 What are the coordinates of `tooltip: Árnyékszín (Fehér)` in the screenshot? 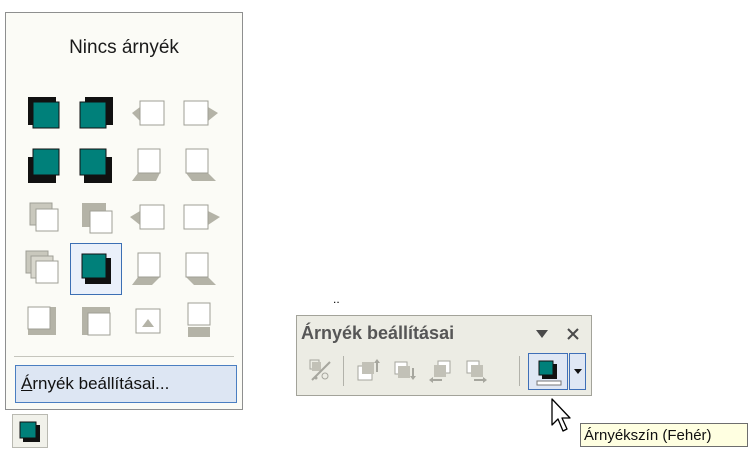 It's located at (664, 435).